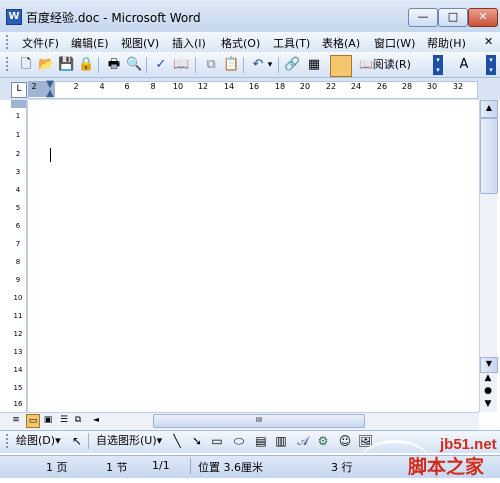 Image resolution: width=500 pixels, height=483 pixels. Describe the element at coordinates (211, 65) in the screenshot. I see `copy-icon: ⧉` at that location.